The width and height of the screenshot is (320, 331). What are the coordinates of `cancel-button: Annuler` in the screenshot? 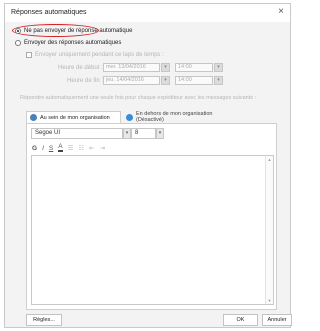 It's located at (277, 320).